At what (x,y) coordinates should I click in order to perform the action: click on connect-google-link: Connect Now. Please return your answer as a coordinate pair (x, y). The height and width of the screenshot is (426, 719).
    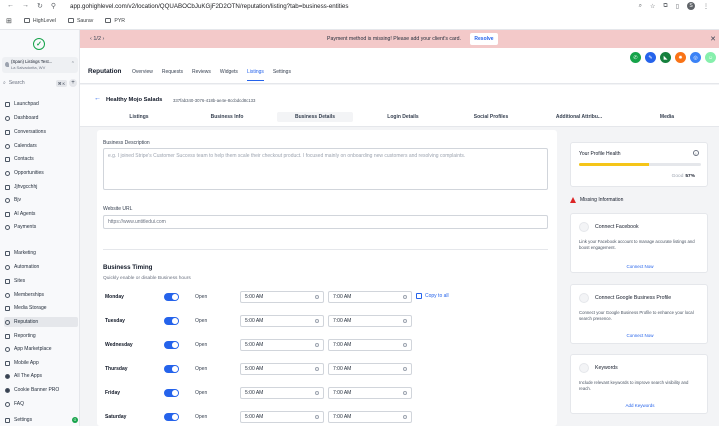
    Looking at the image, I should click on (640, 335).